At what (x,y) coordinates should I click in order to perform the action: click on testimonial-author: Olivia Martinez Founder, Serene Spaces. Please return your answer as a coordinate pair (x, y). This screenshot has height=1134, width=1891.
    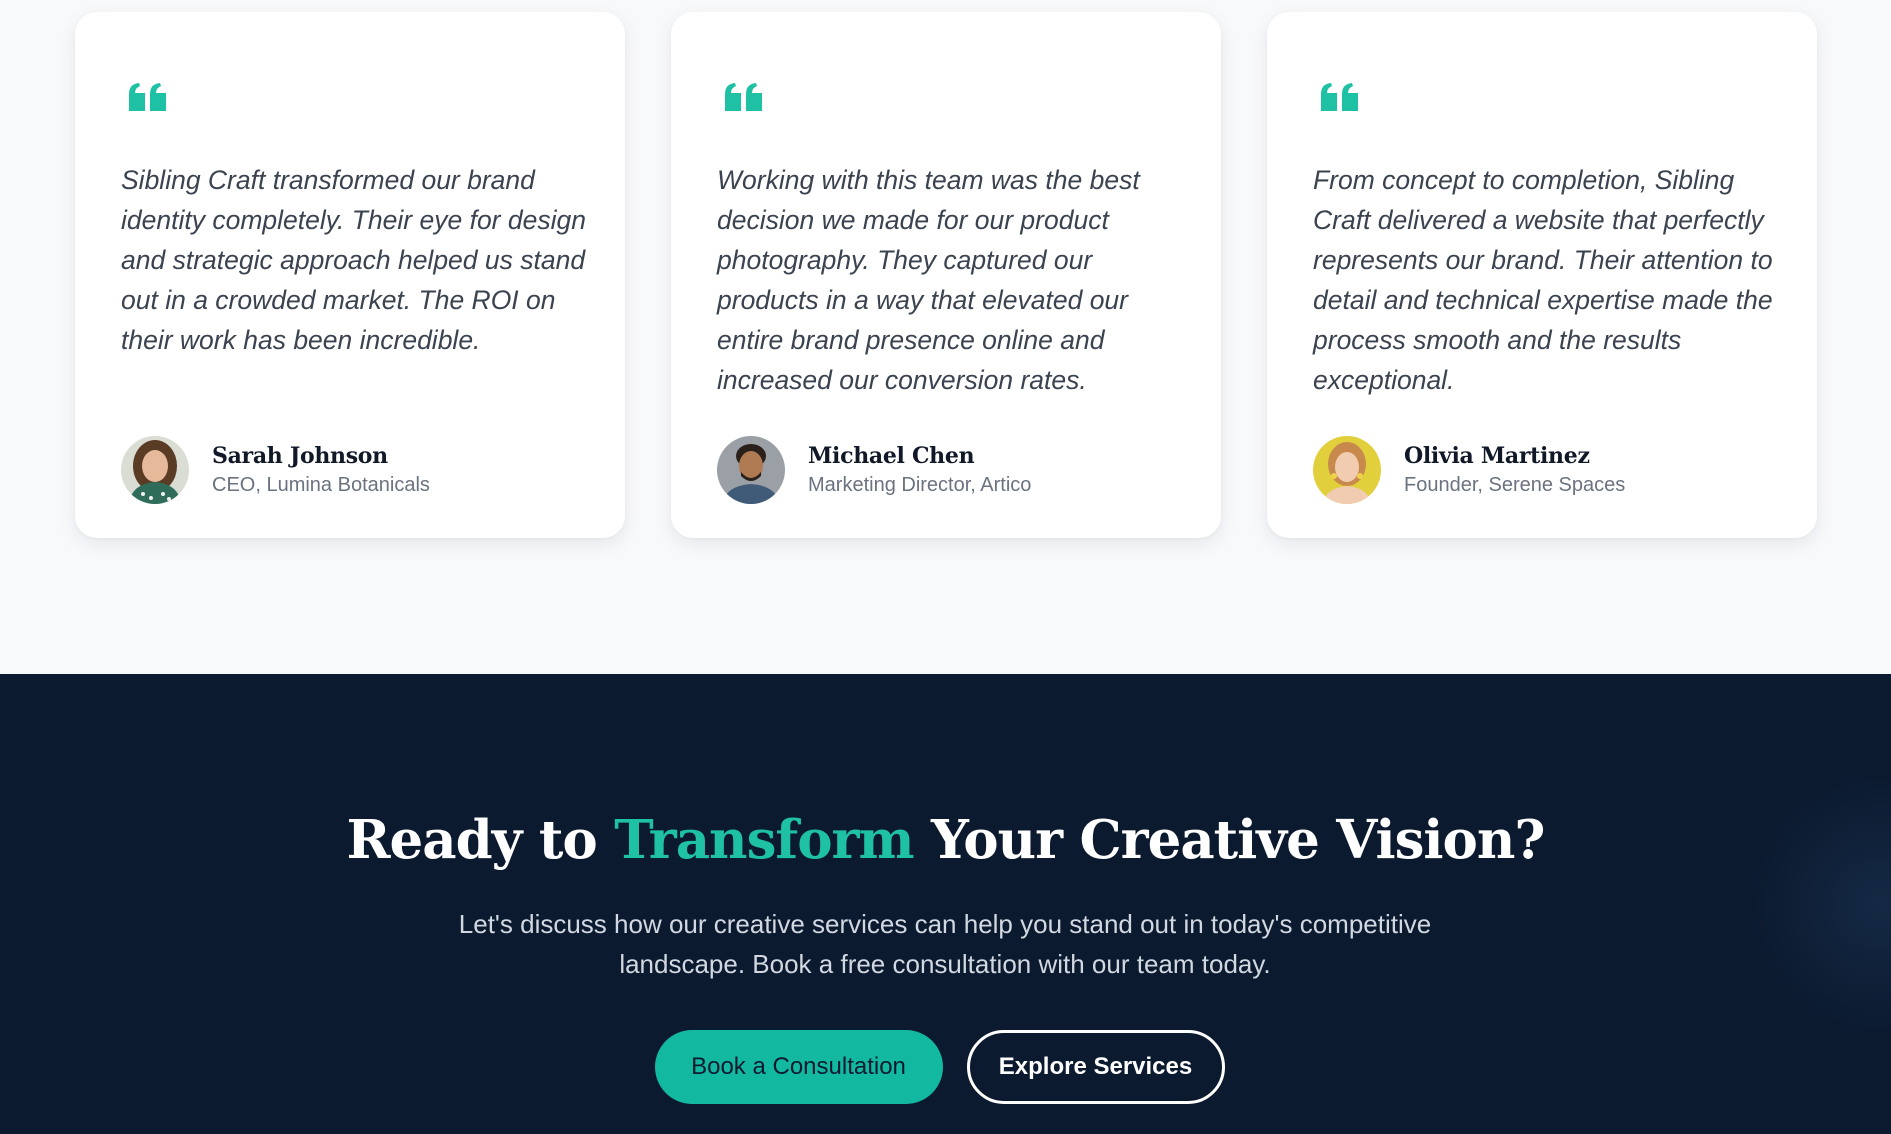
    Looking at the image, I should click on (1469, 470).